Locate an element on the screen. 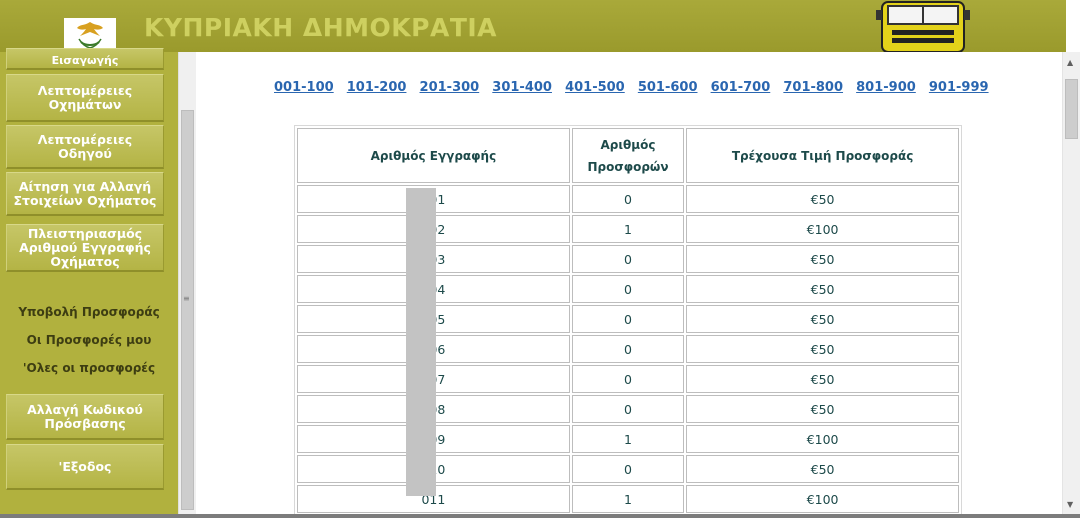  sidebar-scrollbar: ≡ is located at coordinates (187, 283).